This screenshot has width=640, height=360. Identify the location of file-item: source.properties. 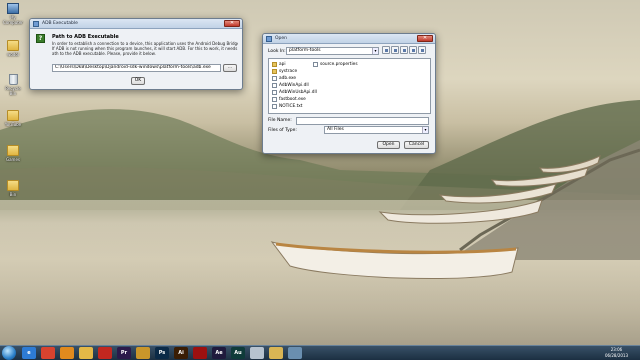
(335, 64).